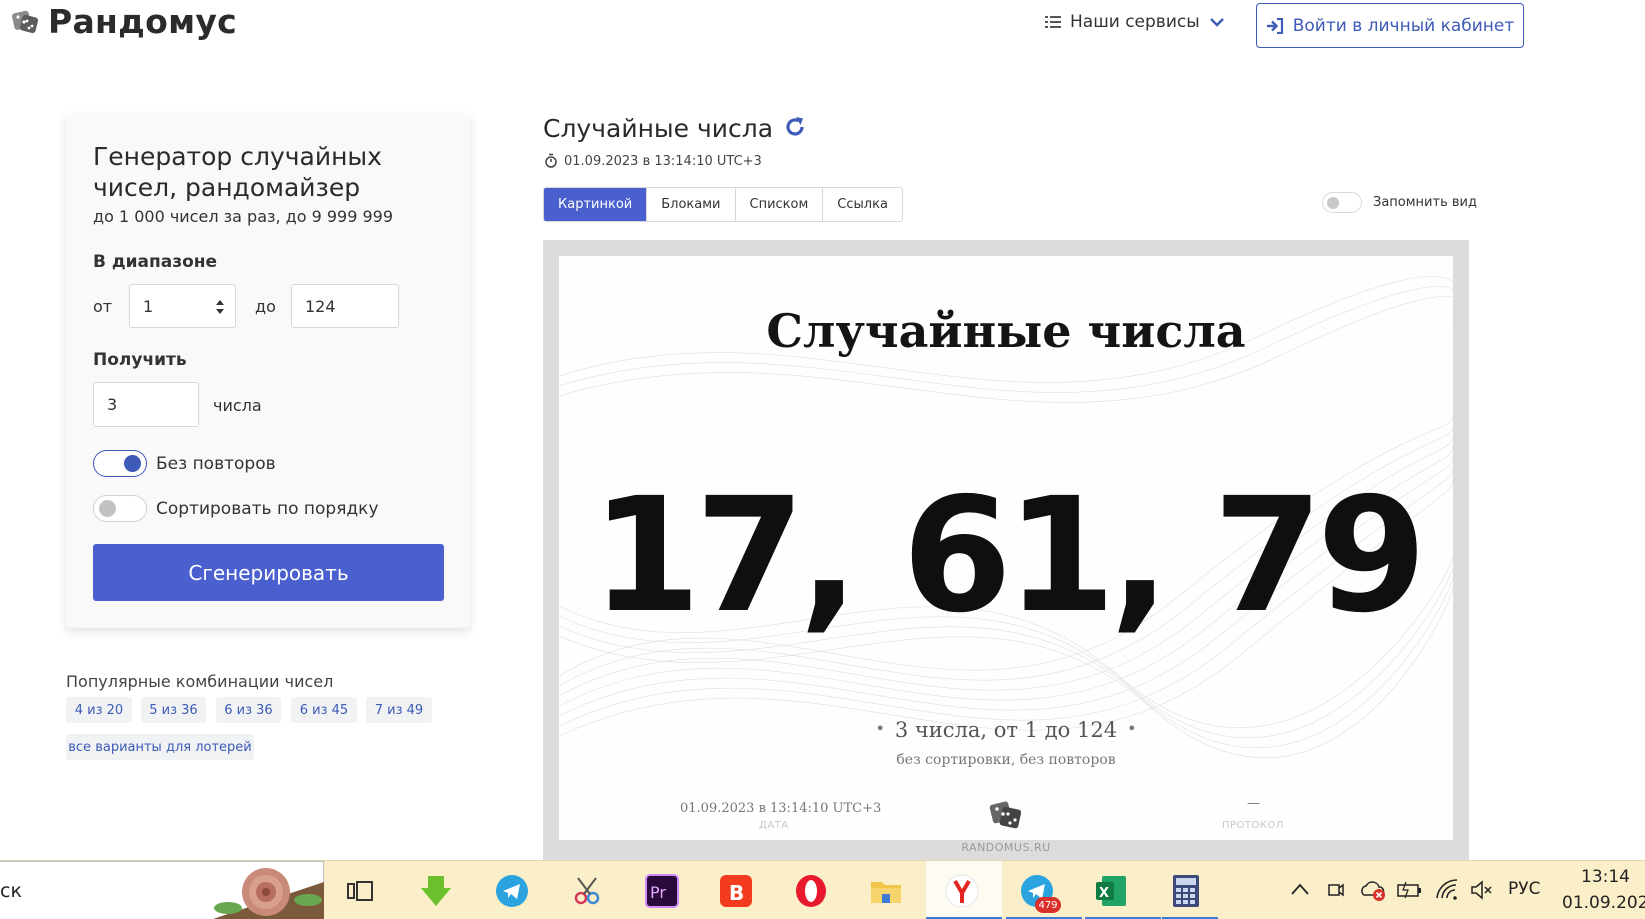  Describe the element at coordinates (1111, 891) in the screenshot. I see `excel-icon: X` at that location.